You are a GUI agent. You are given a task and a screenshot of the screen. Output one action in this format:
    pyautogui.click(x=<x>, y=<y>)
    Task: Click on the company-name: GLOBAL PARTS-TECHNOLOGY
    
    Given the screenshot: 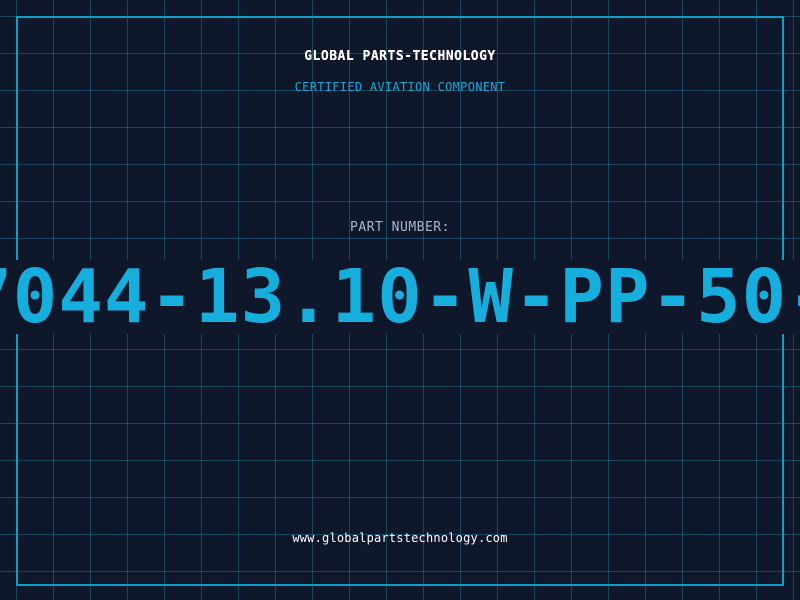 What is the action you would take?
    pyautogui.click(x=400, y=56)
    